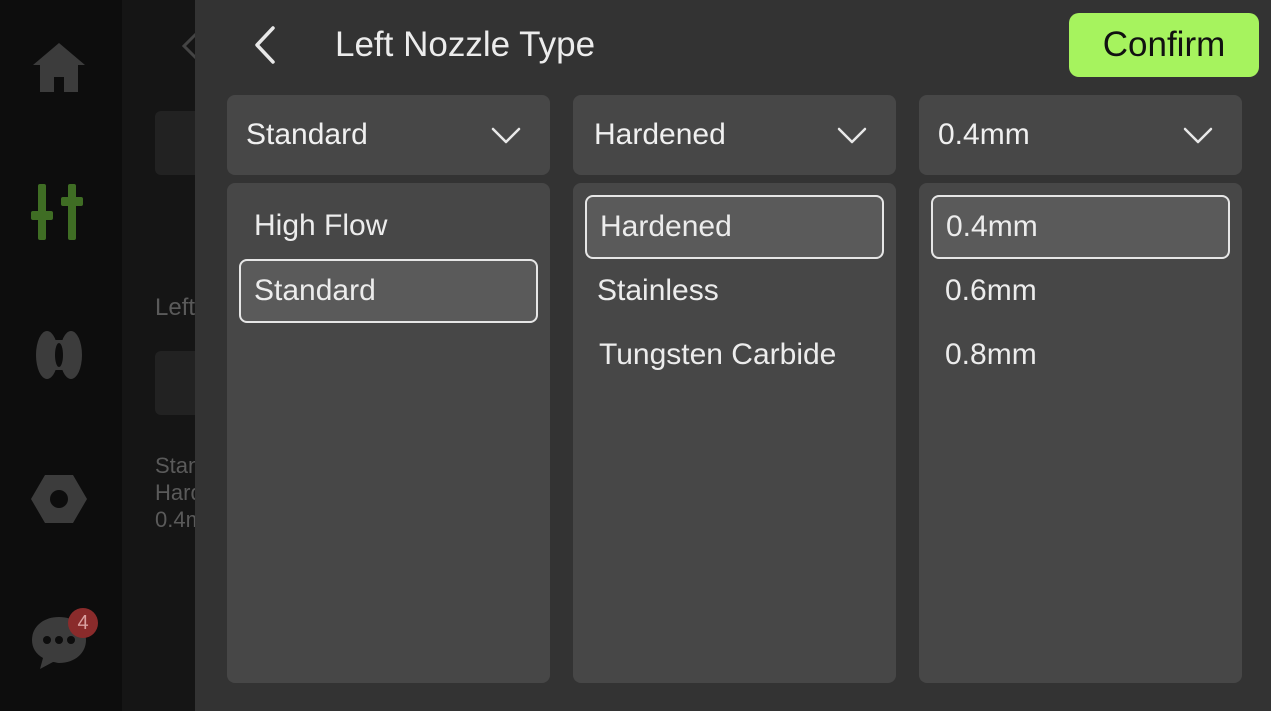 The height and width of the screenshot is (711, 1271). I want to click on option-stainless: Stainless, so click(731, 291).